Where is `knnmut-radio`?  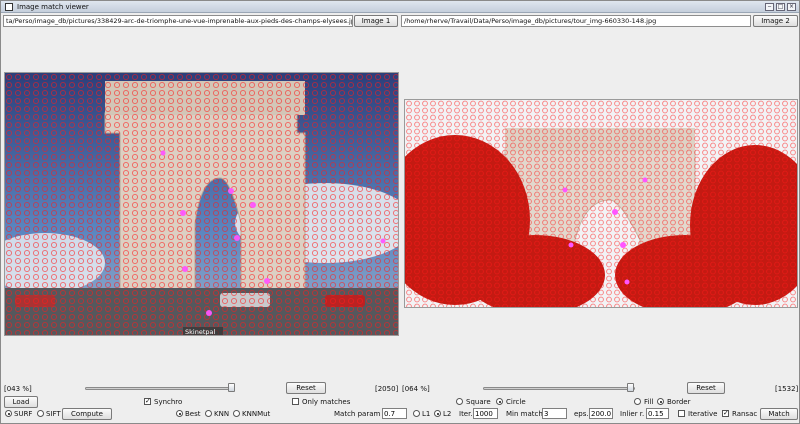 knnmut-radio is located at coordinates (236, 413).